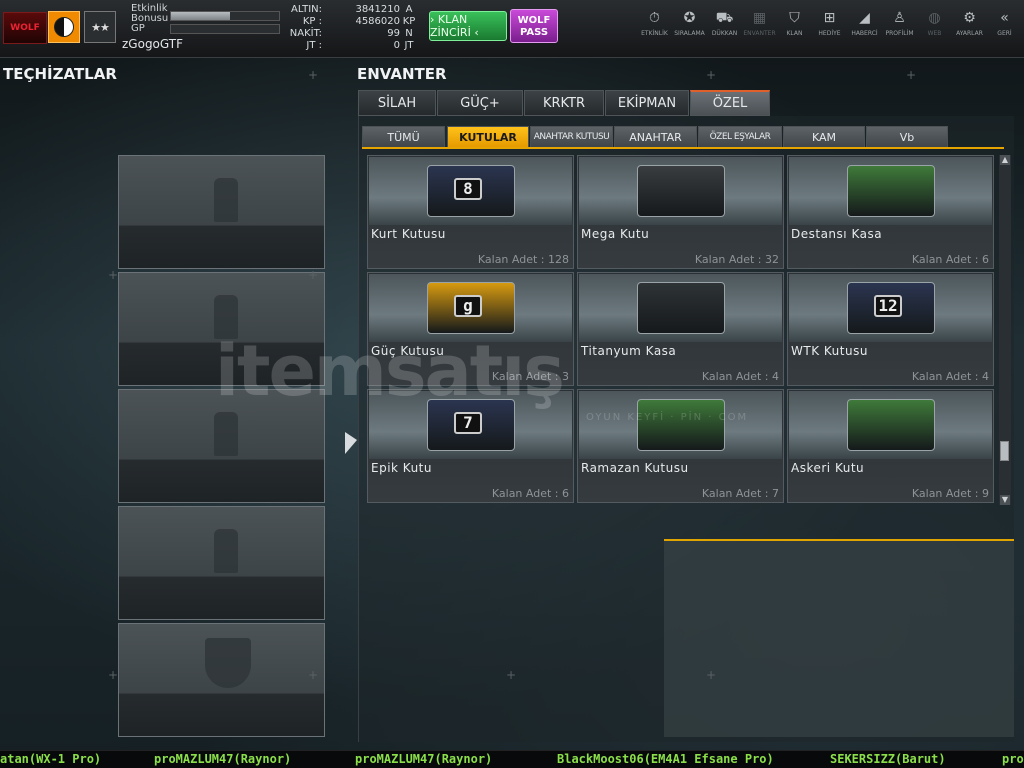 The image size is (1024, 768). What do you see at coordinates (681, 308) in the screenshot?
I see `item-box-icon` at bounding box center [681, 308].